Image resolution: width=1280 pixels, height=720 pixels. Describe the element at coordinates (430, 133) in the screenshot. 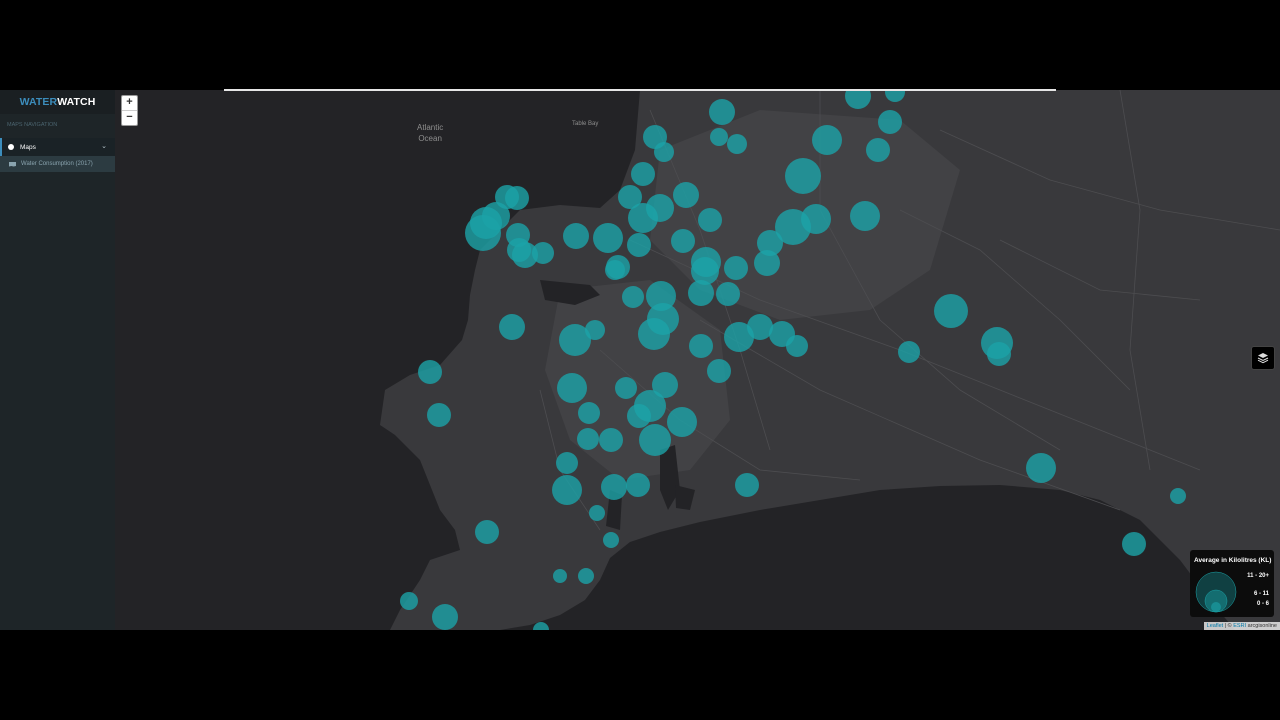

I see `ocean-label: Atlantic Ocean` at that location.